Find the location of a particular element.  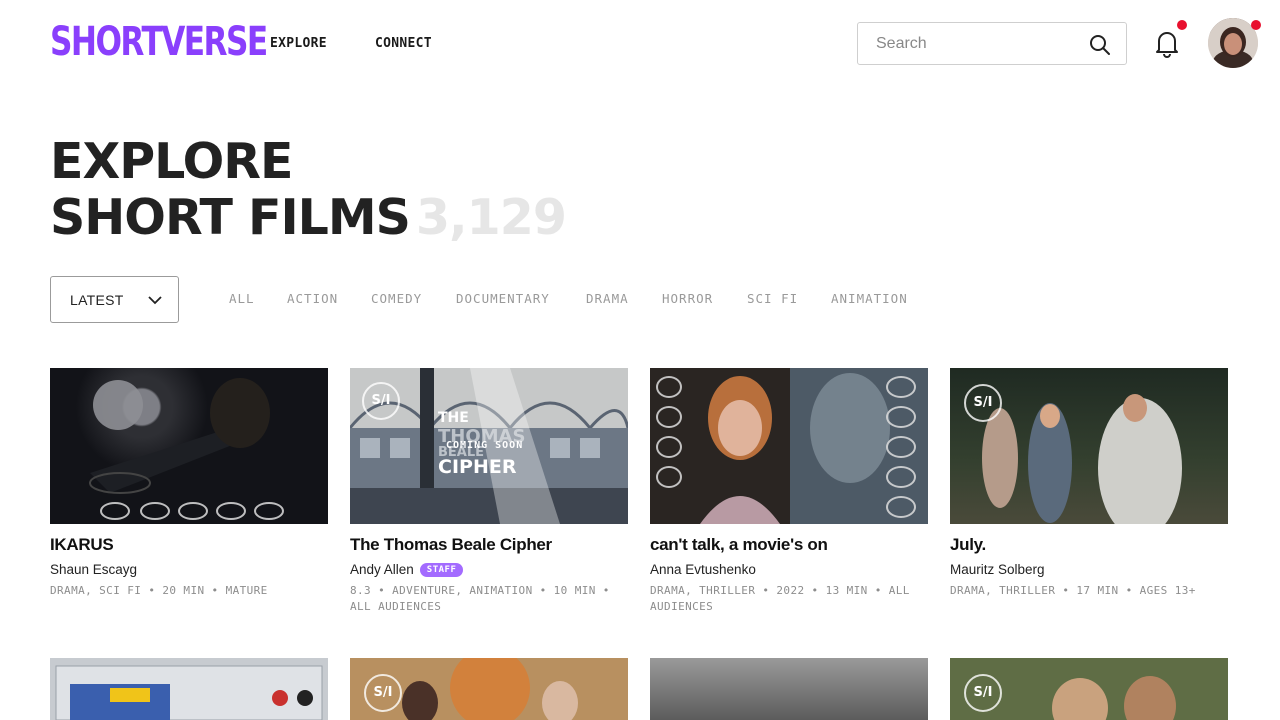

film-author: Andy Allen STAFF is located at coordinates (407, 569).